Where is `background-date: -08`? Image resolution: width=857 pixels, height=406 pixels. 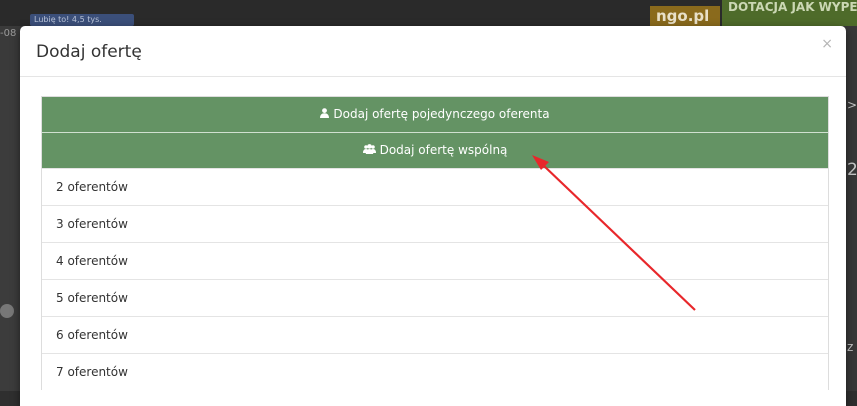
background-date: -08 is located at coordinates (8, 33).